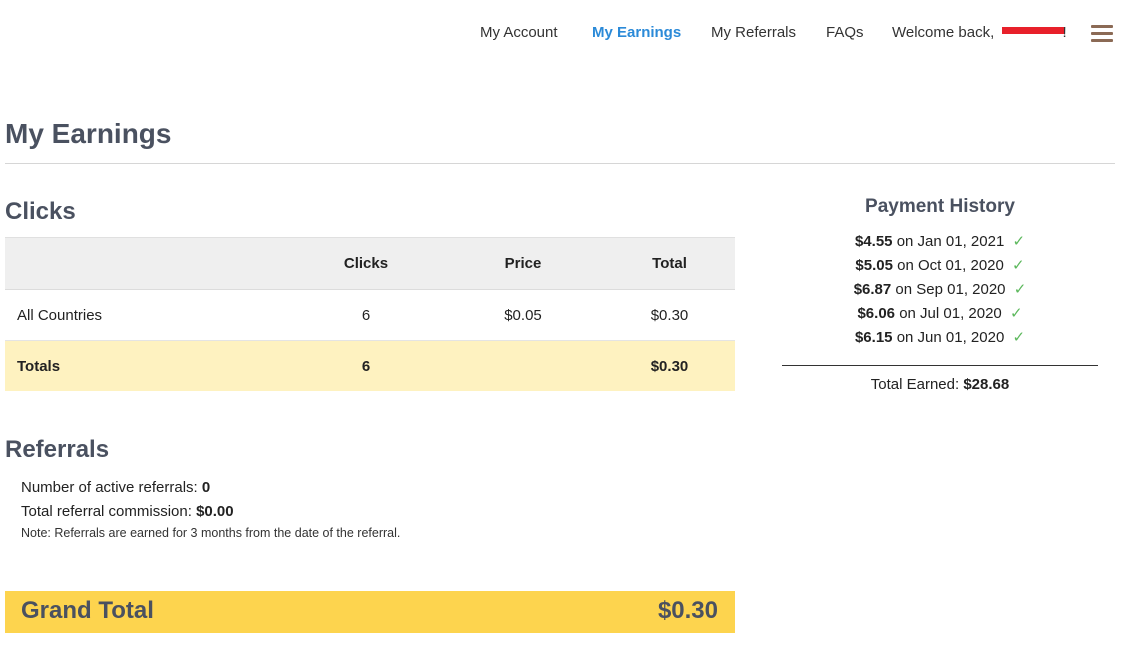  What do you see at coordinates (57, 449) in the screenshot?
I see `referrals-heading: Referrals` at bounding box center [57, 449].